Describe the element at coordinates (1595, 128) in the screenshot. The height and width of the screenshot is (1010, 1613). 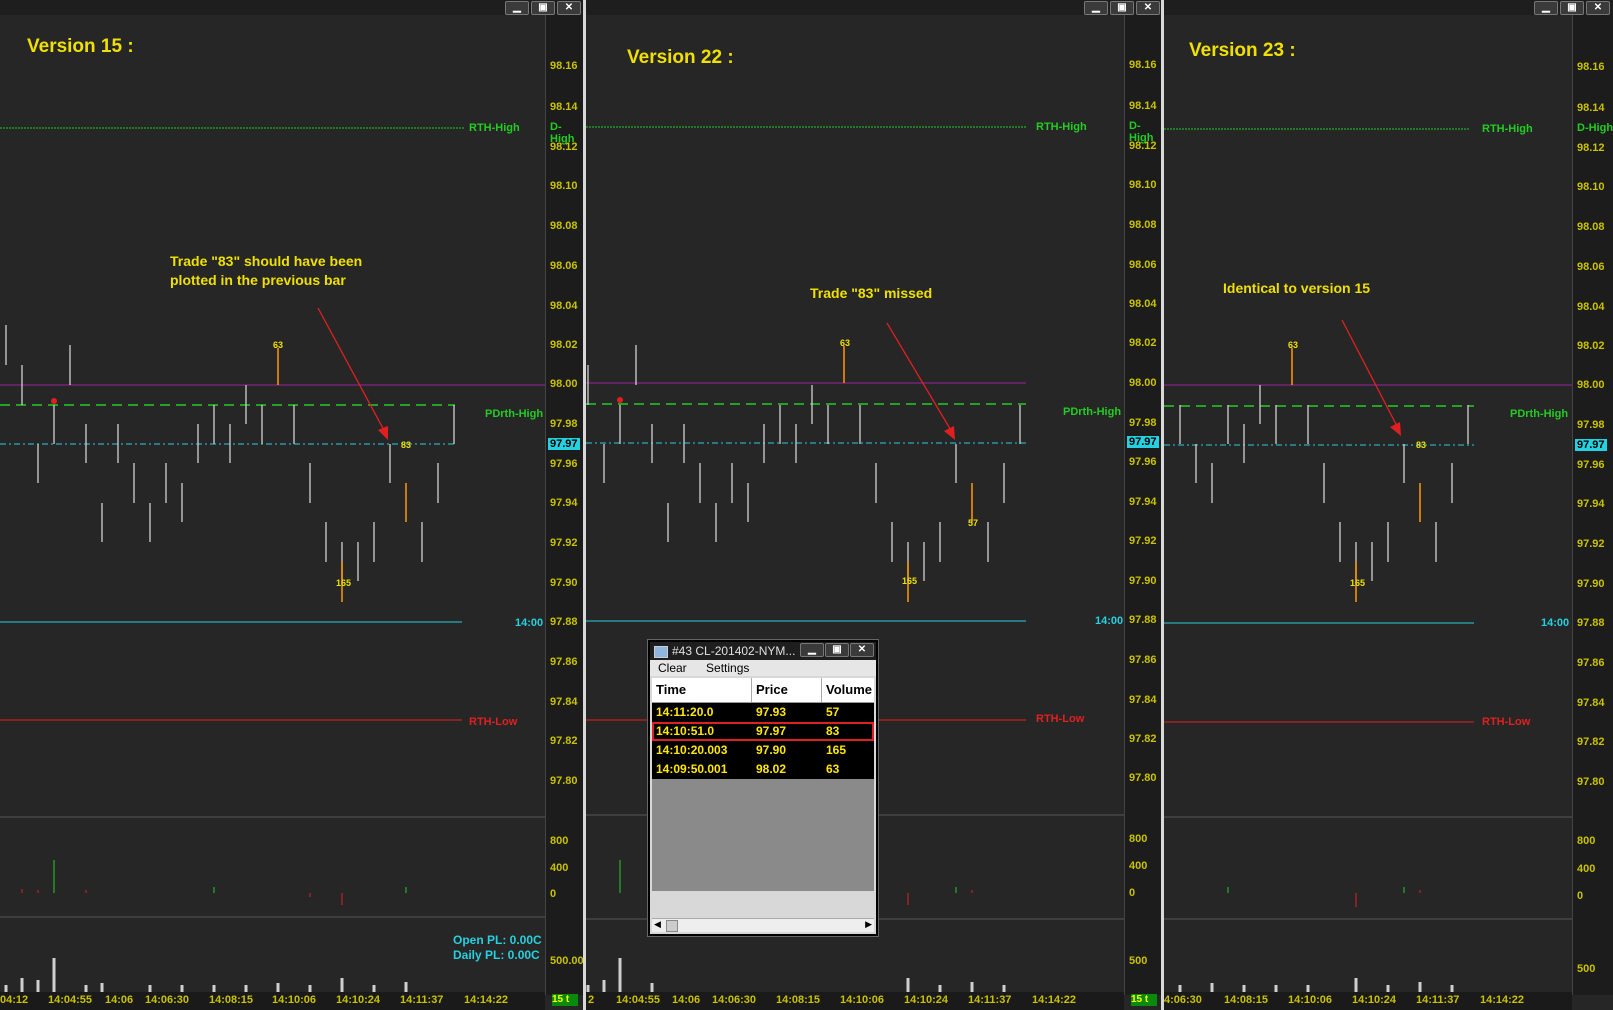
I see `d-high-label: D-High` at that location.